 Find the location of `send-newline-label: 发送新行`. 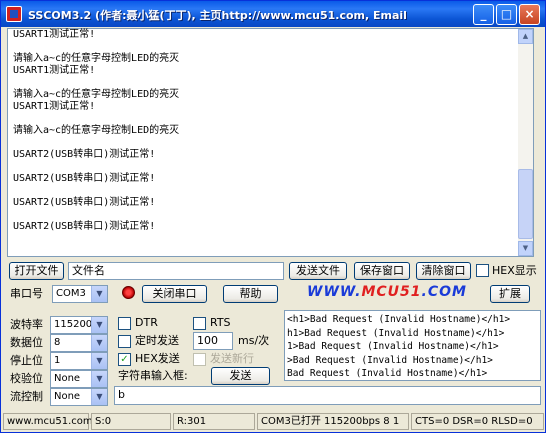

send-newline-label: 发送新行 is located at coordinates (232, 358).